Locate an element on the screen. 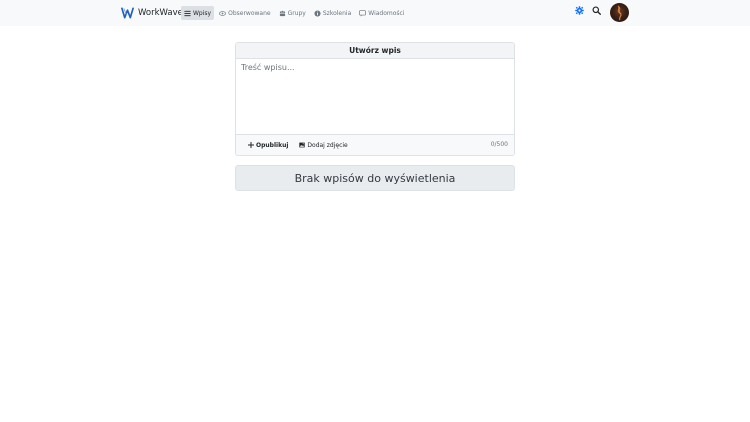  nav-item-obserwowane: Obserwowane is located at coordinates (244, 13).